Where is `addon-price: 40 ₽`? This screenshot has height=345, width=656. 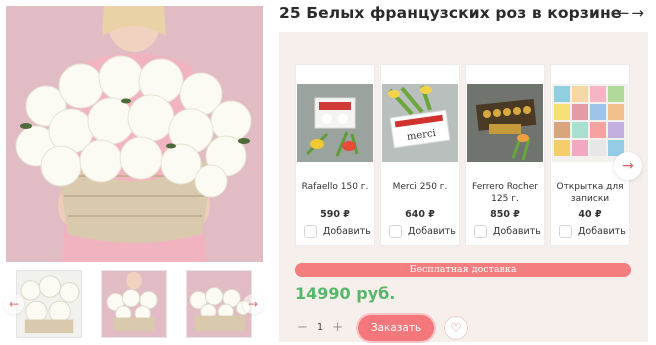
addon-price: 40 ₽ is located at coordinates (590, 214).